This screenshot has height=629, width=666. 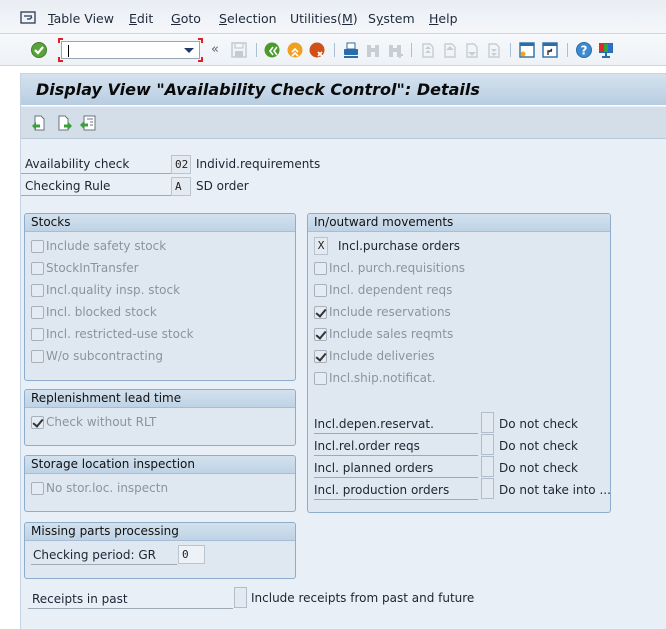 I want to click on incl-production-orders-label: Incl. production orders, so click(x=396, y=490).